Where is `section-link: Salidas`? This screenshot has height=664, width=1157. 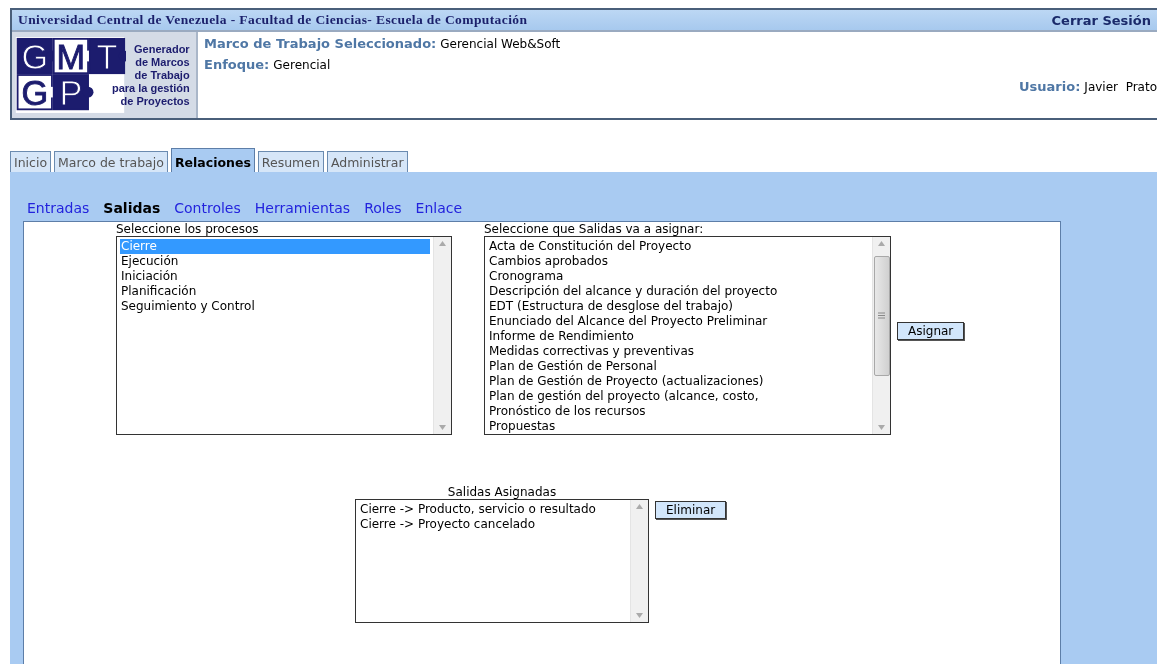 section-link: Salidas is located at coordinates (132, 208).